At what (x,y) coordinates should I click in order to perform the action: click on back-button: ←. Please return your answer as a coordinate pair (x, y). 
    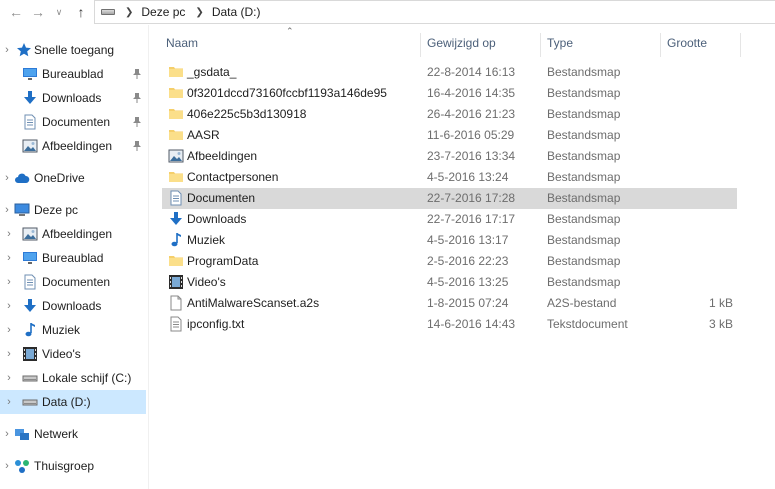
    Looking at the image, I should click on (16, 12).